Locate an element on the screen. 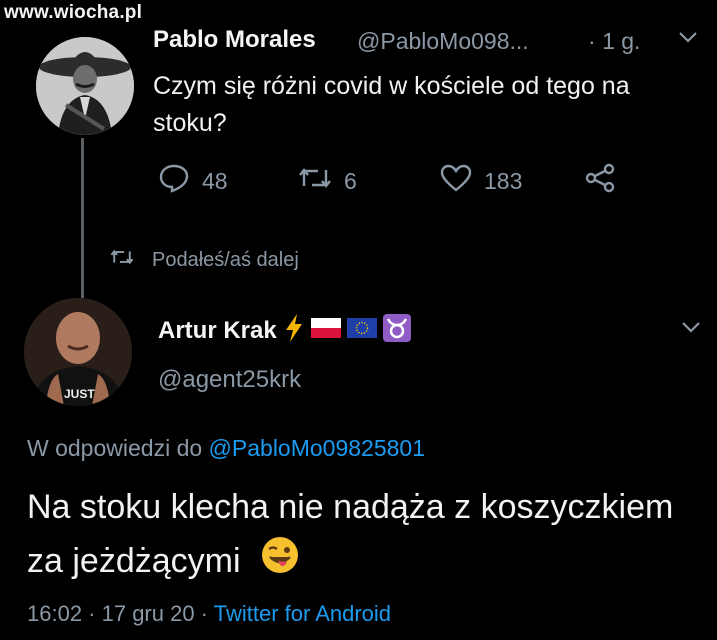 The image size is (717, 640). author-name: Pablo Morales is located at coordinates (234, 40).